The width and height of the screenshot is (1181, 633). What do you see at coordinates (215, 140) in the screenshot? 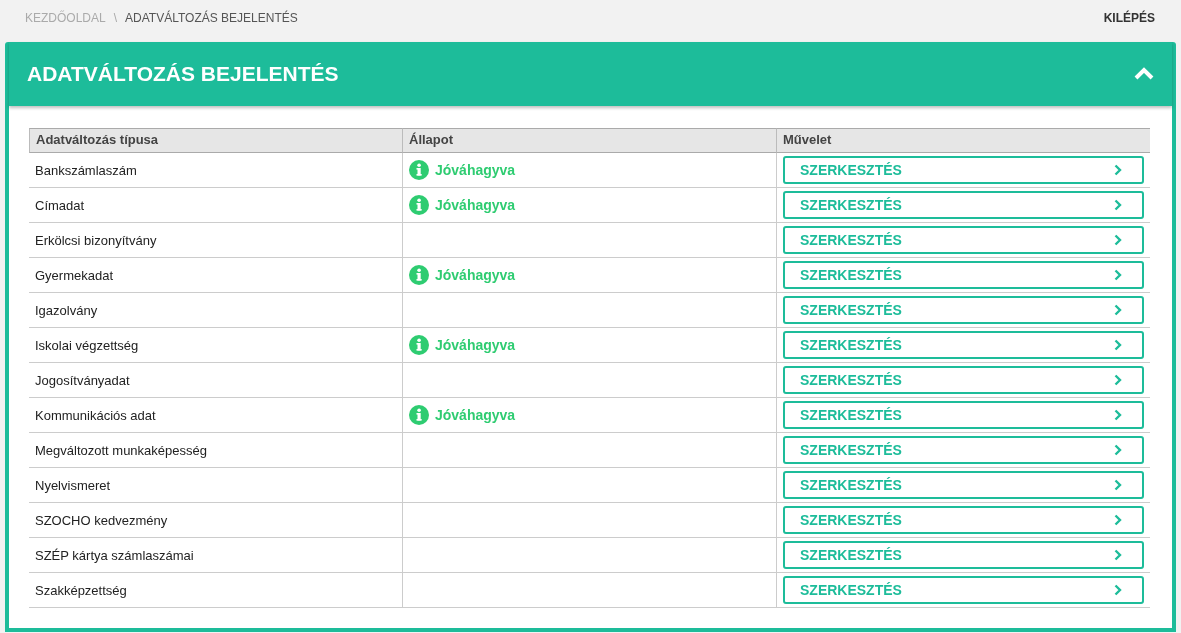
I see `column-header: Adatváltozás típusa` at bounding box center [215, 140].